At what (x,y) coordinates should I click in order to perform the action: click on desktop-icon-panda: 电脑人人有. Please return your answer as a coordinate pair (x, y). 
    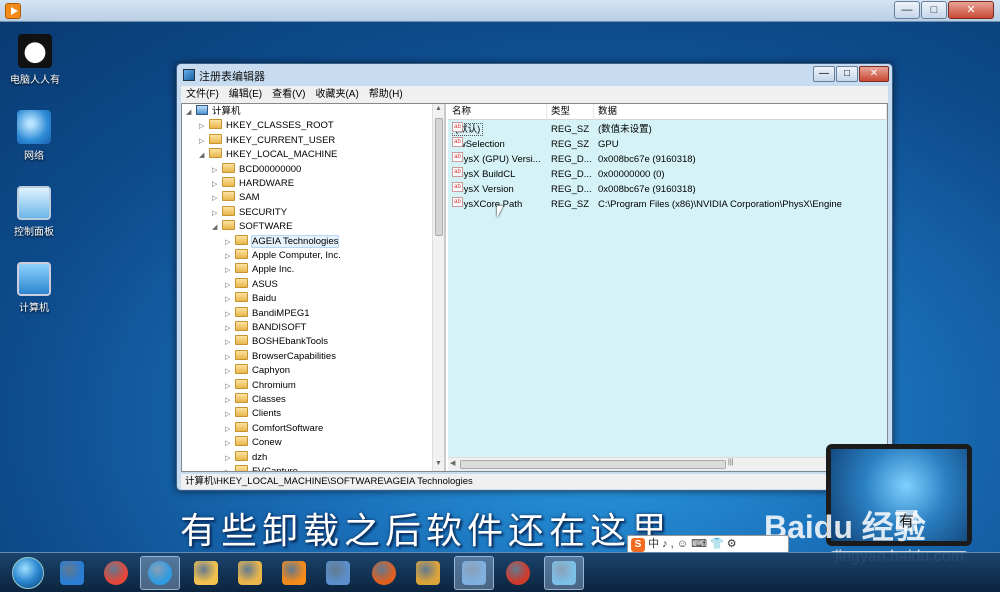
    Looking at the image, I should click on (35, 60).